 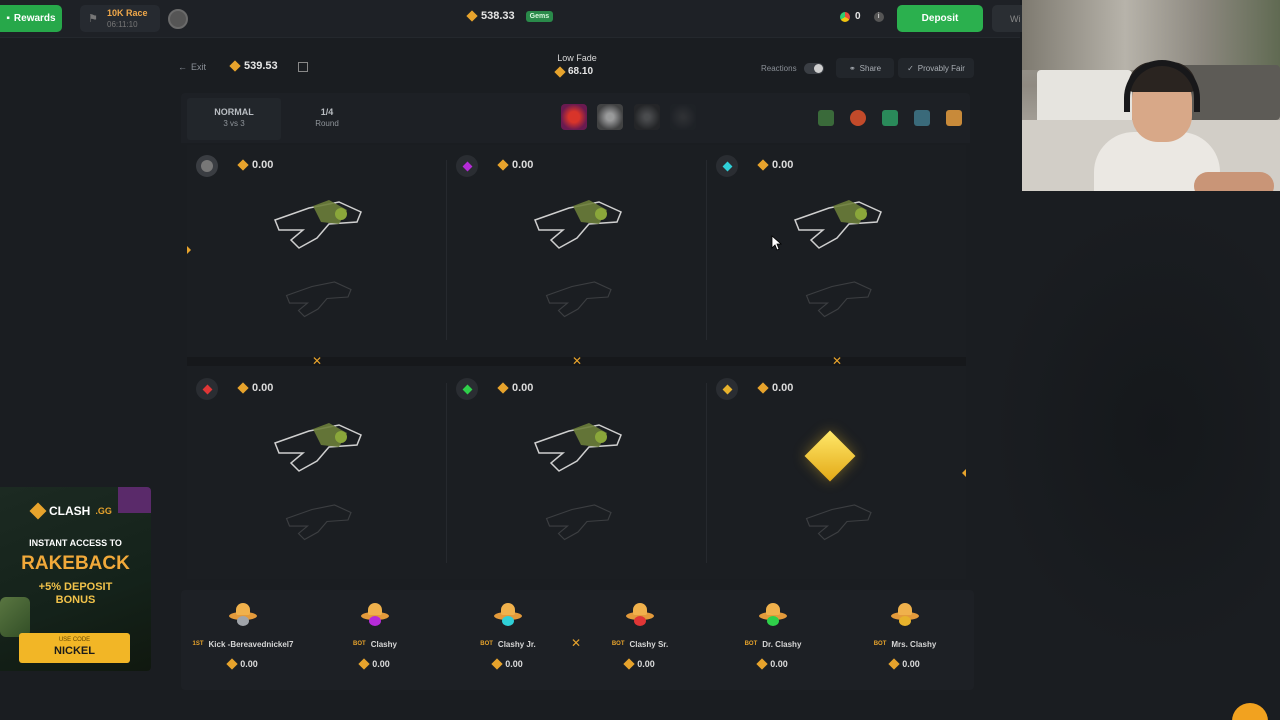 I want to click on gift-icon: ▪, so click(x=8, y=18).